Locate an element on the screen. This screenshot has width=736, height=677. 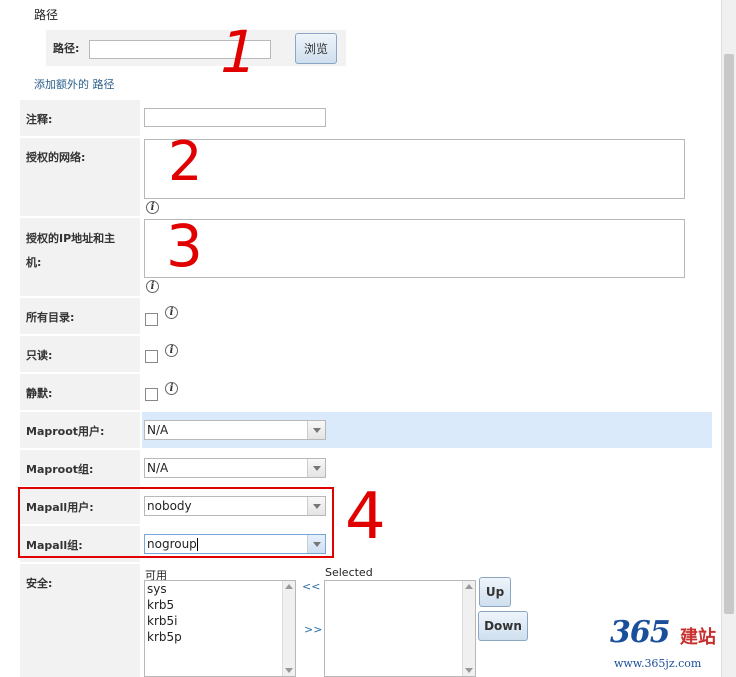
auth-hosts-textarea is located at coordinates (414, 248).